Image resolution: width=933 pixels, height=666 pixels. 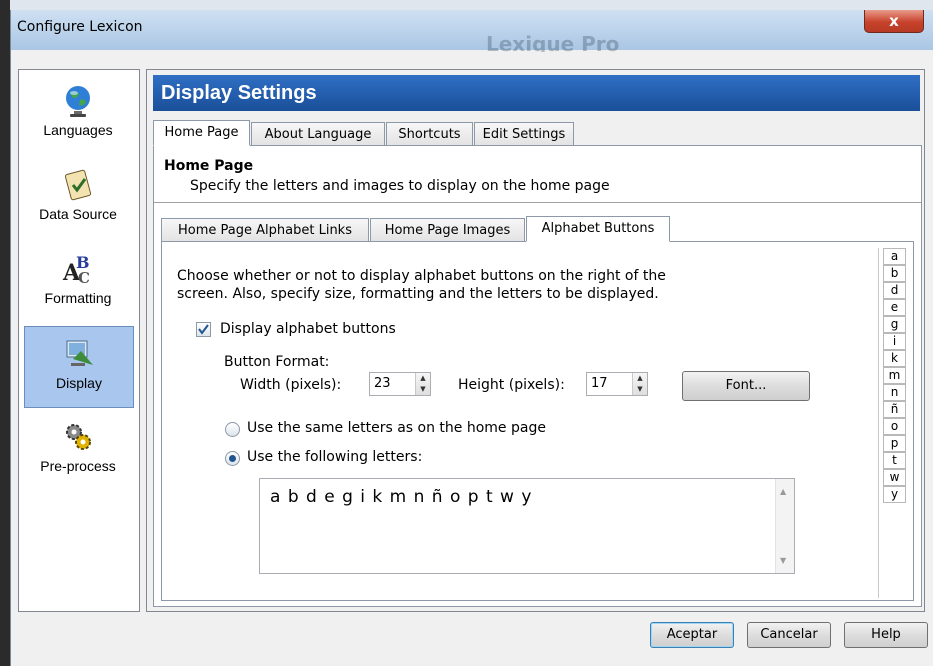 I want to click on width-label: Width (pixels):, so click(x=291, y=385).